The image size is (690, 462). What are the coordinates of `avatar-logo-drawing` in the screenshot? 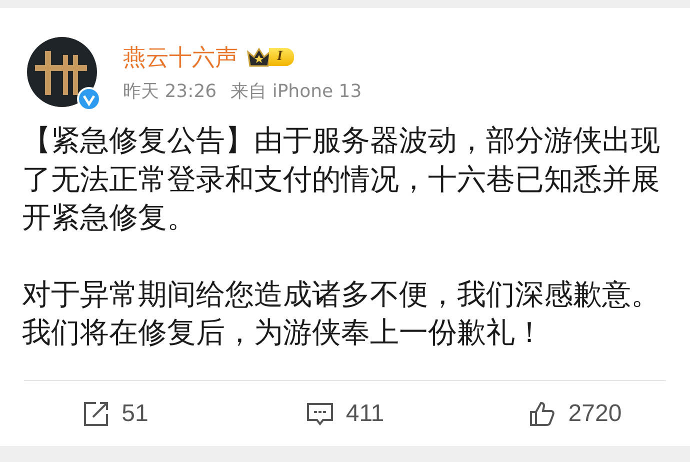 It's located at (62, 72).